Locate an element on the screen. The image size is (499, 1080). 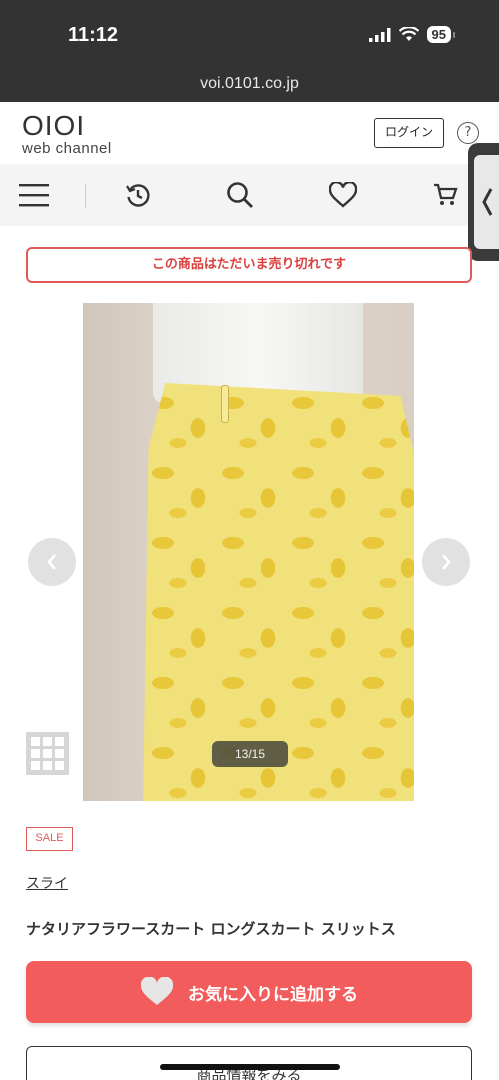
cart-icon is located at coordinates (445, 195).